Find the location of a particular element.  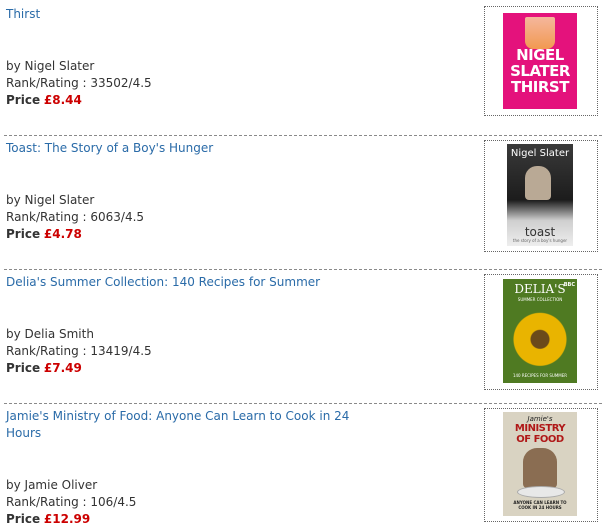

boy-portrait-graphic is located at coordinates (538, 183).